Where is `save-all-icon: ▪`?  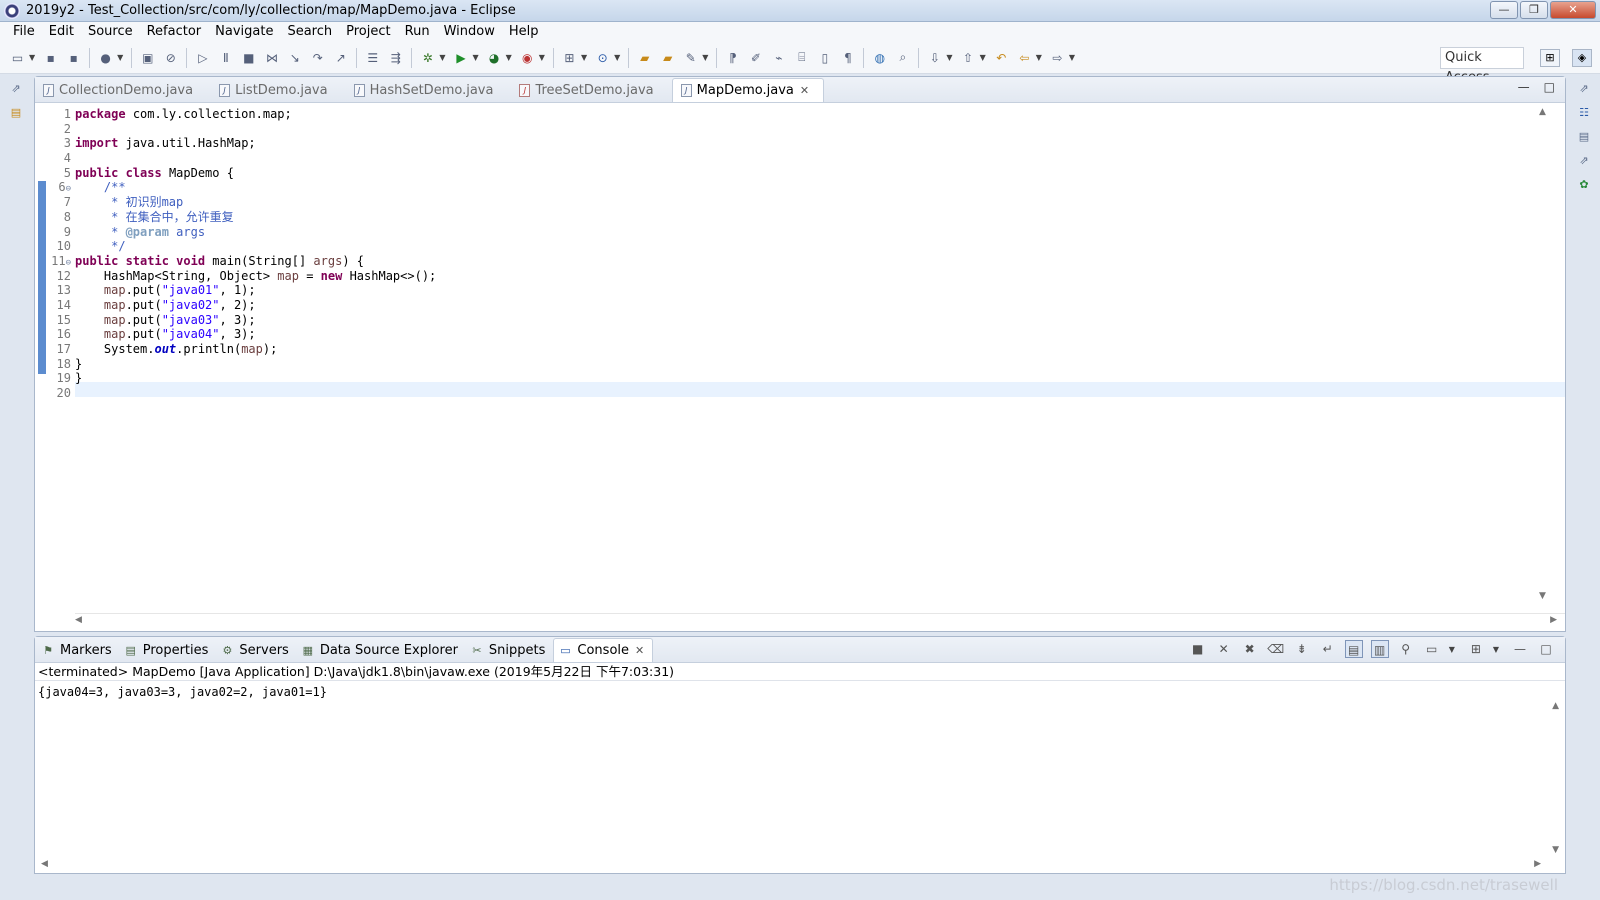 save-all-icon: ▪ is located at coordinates (73, 57).